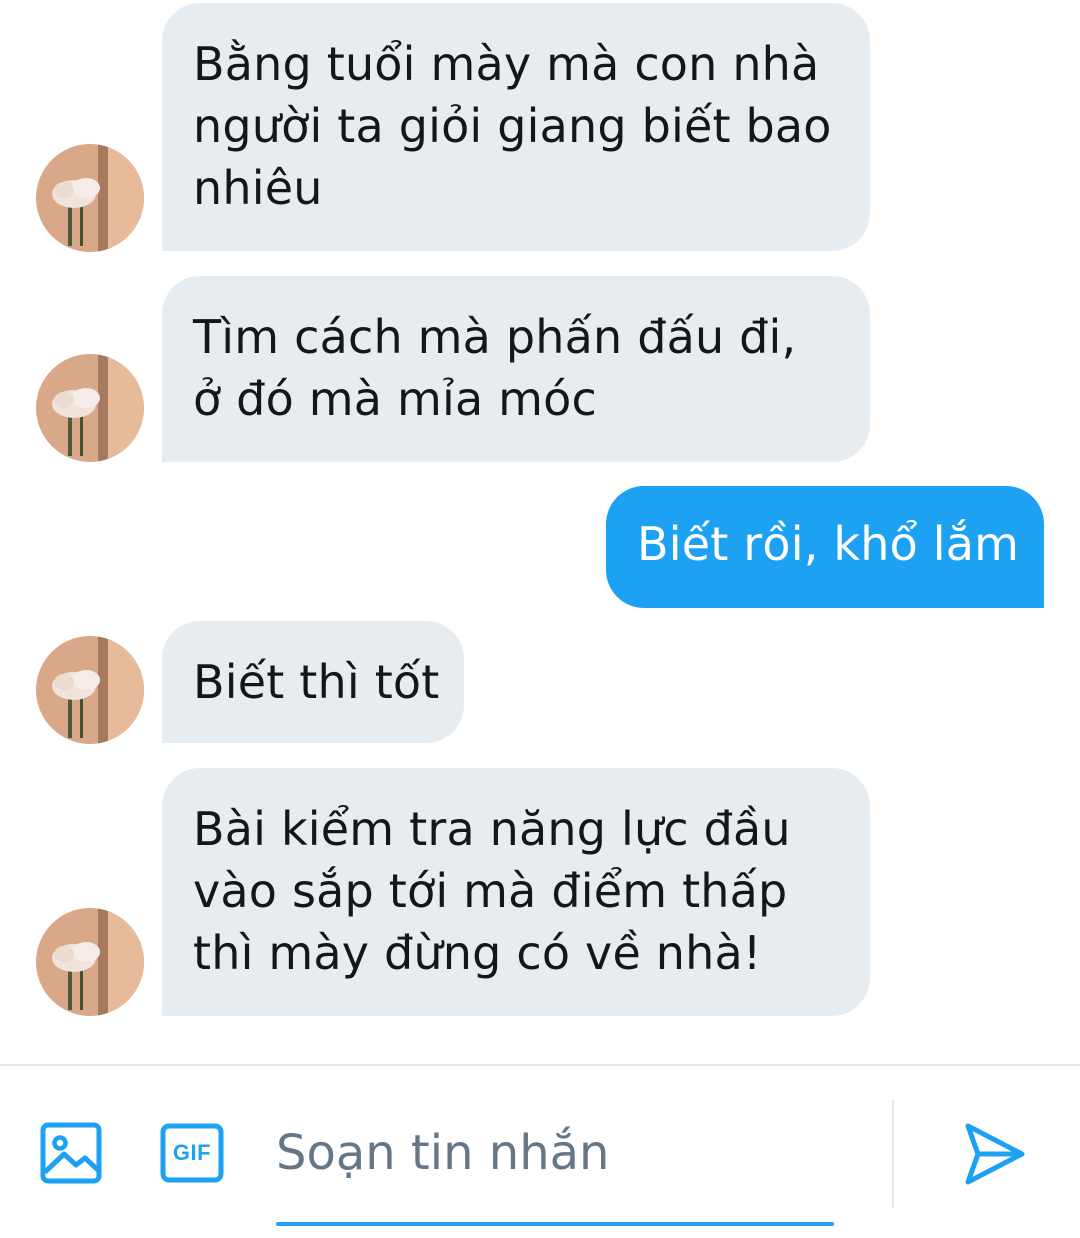  Describe the element at coordinates (893, 1154) in the screenshot. I see `composer-divider` at that location.